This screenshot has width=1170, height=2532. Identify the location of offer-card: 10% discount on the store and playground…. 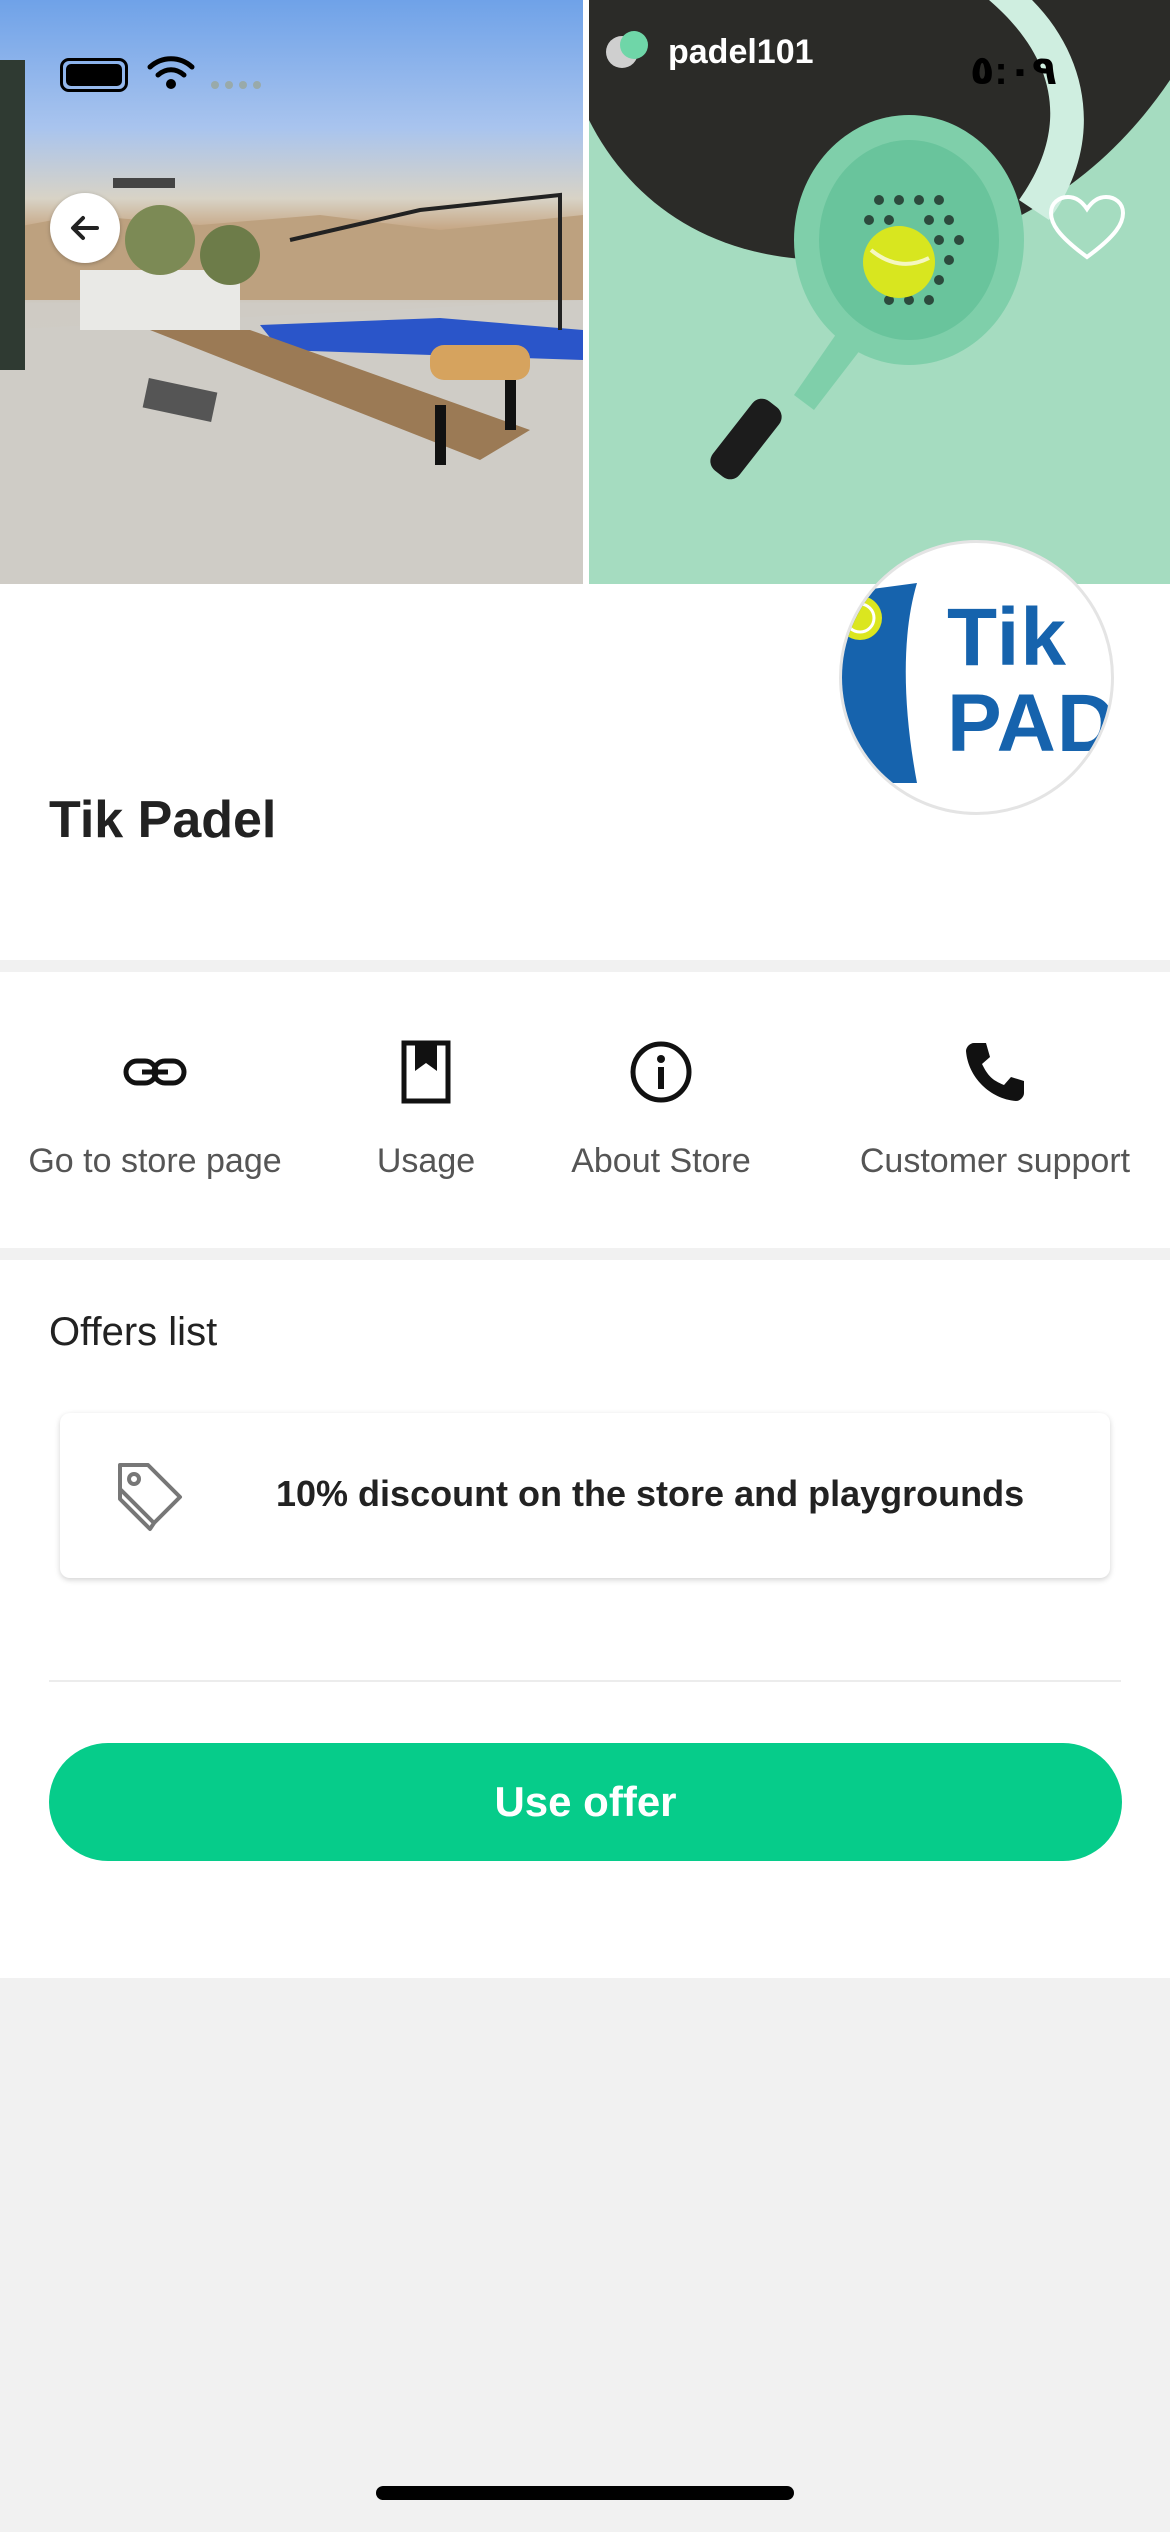
(585, 1495).